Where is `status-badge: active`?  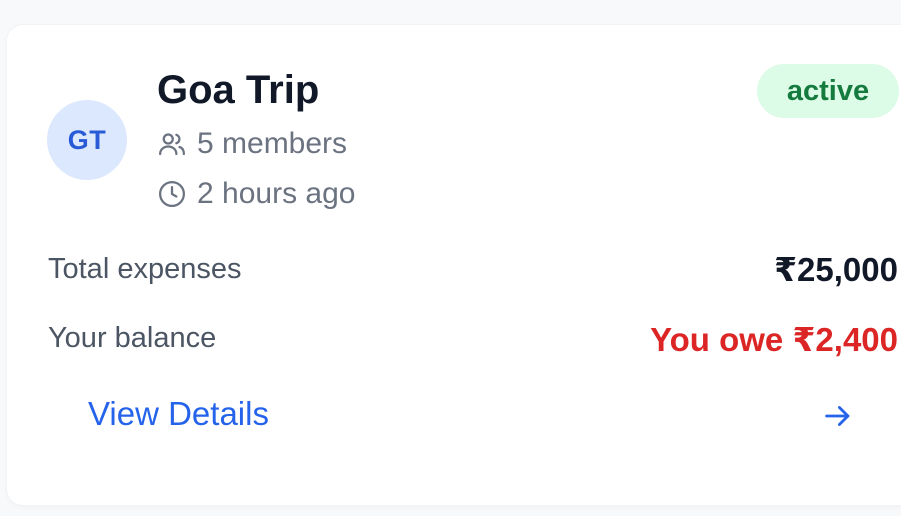 status-badge: active is located at coordinates (828, 91).